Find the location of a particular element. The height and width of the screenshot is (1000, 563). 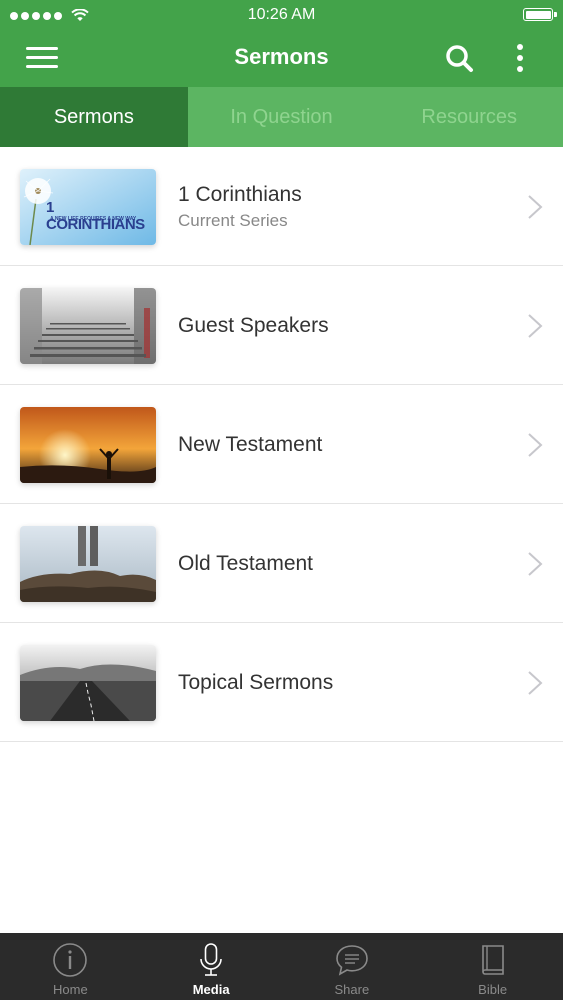

search-icon is located at coordinates (460, 59).